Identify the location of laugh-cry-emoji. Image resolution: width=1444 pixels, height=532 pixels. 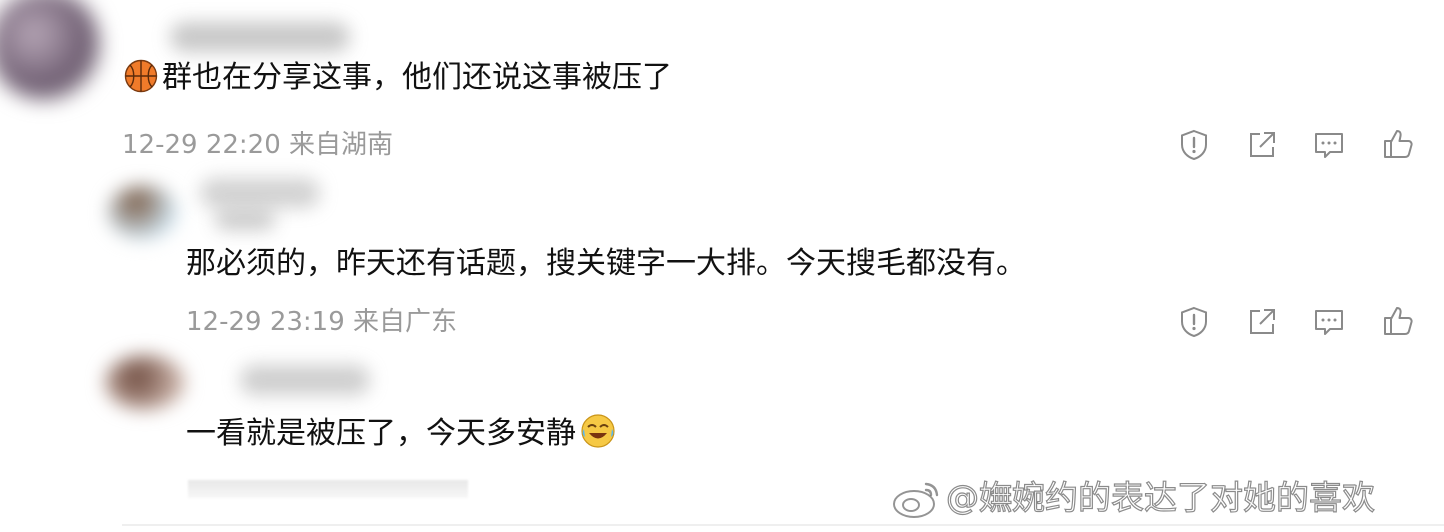
(598, 431).